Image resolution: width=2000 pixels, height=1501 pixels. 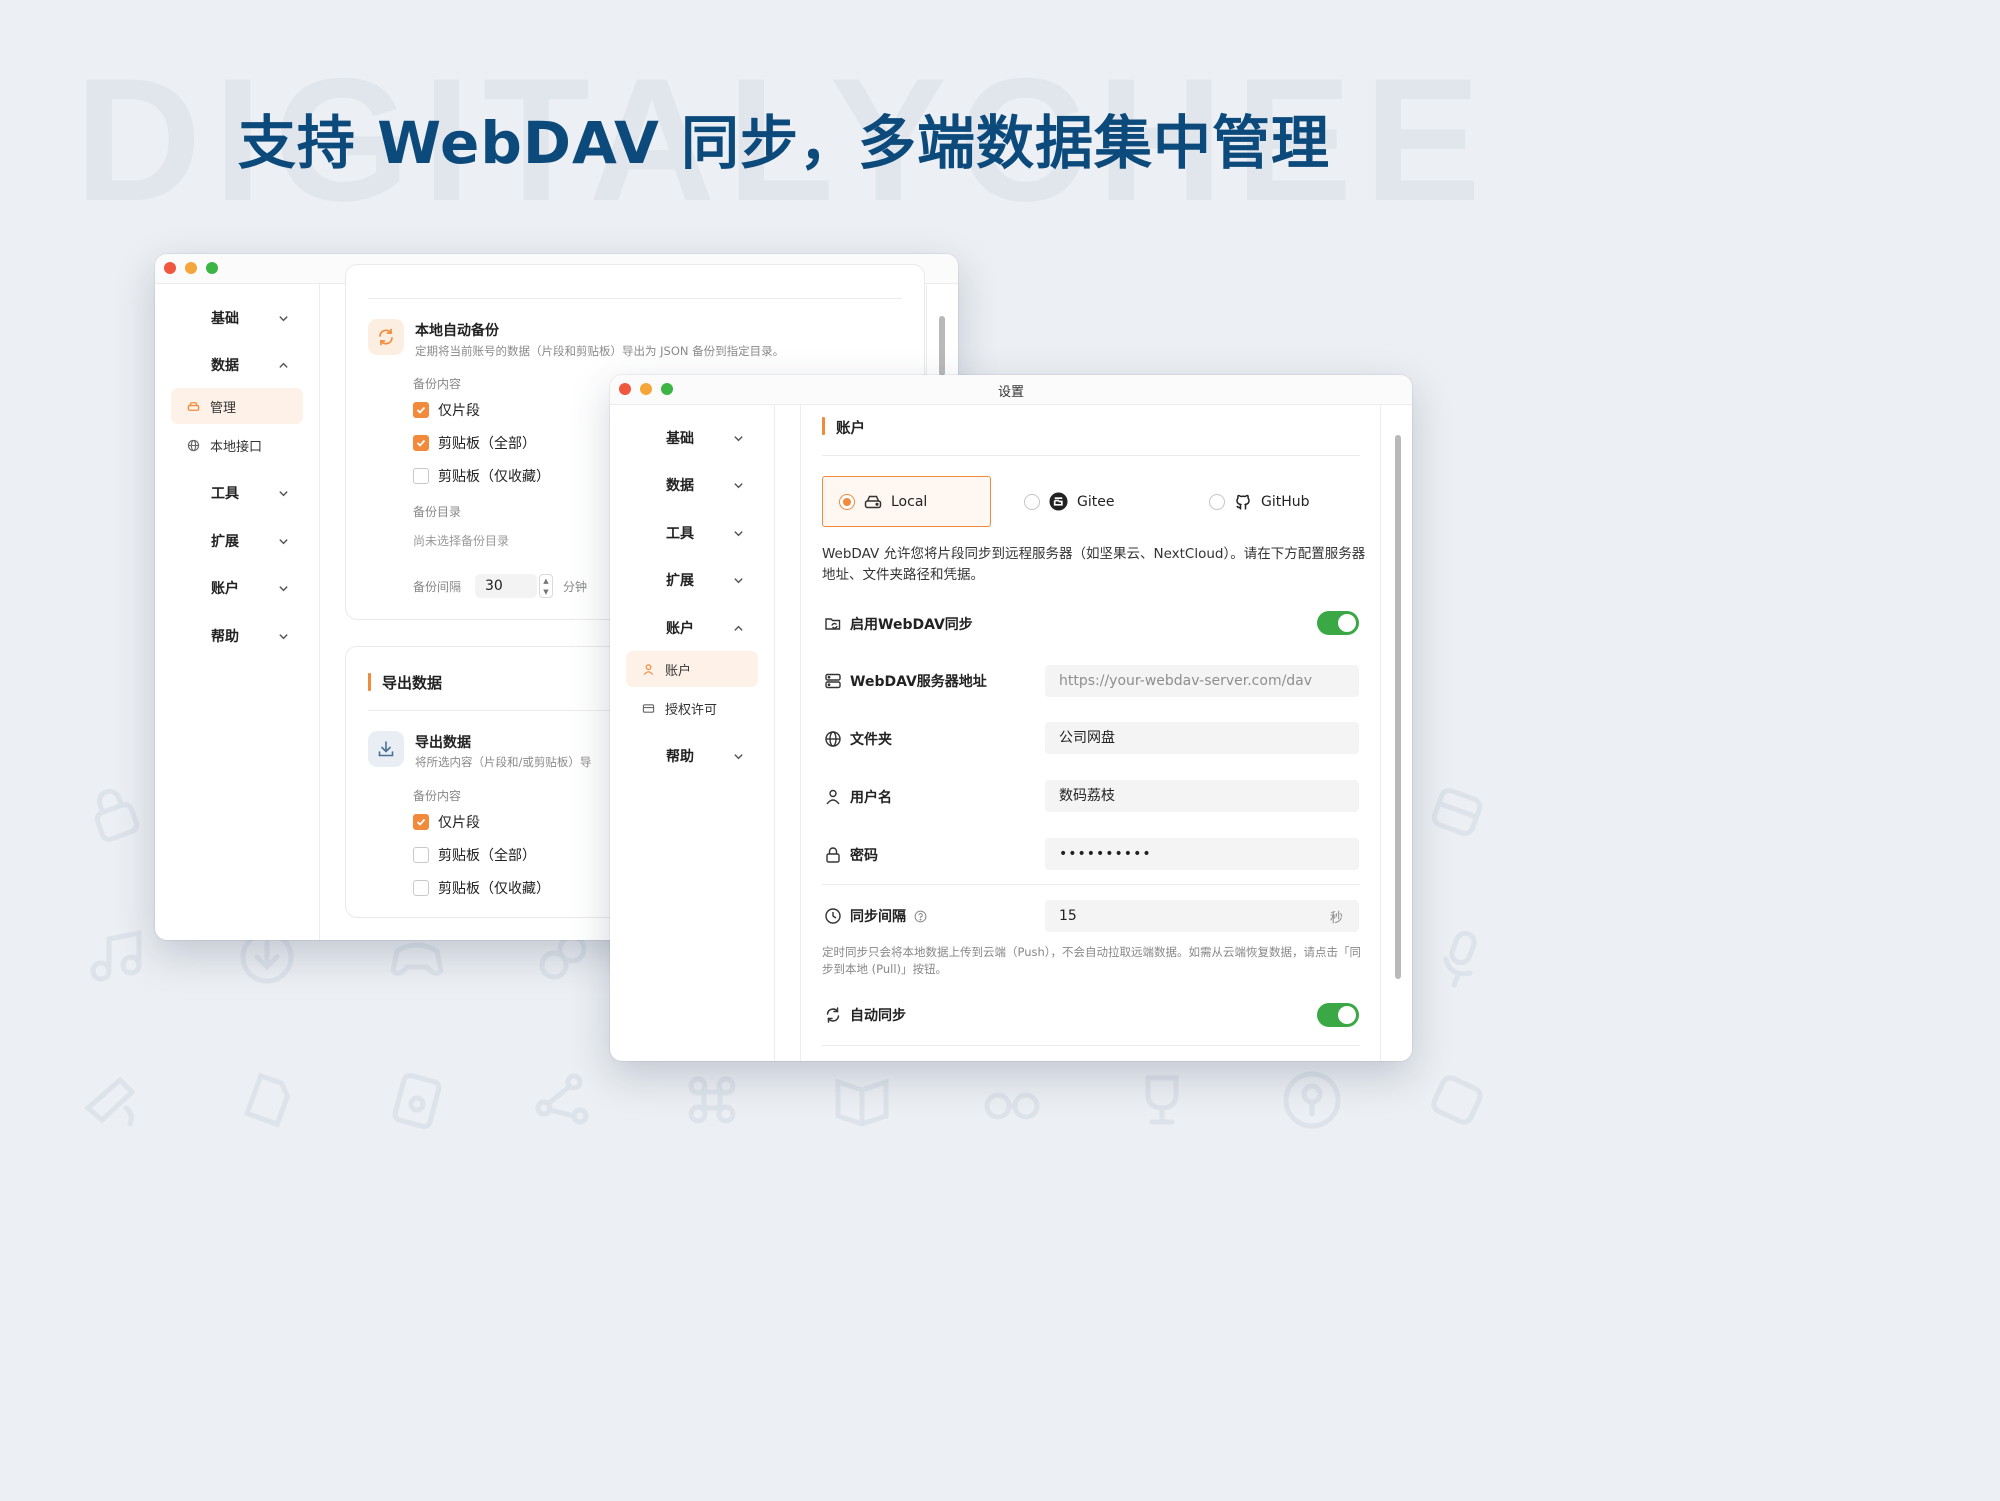 What do you see at coordinates (1312, 1100) in the screenshot?
I see `keyhole-icon` at bounding box center [1312, 1100].